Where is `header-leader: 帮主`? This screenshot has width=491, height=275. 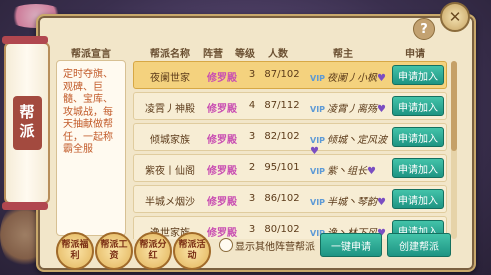
header-leader: 帮主 is located at coordinates (343, 54).